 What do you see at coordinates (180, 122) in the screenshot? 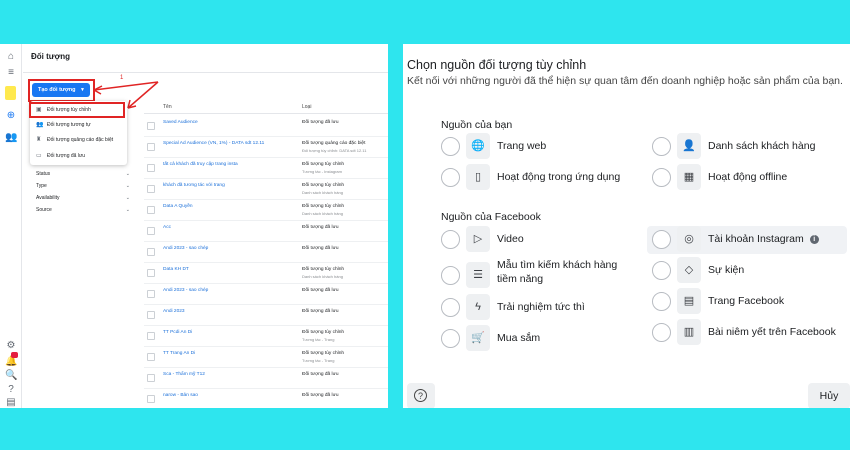
I see `audience-name: Saved Audience` at bounding box center [180, 122].